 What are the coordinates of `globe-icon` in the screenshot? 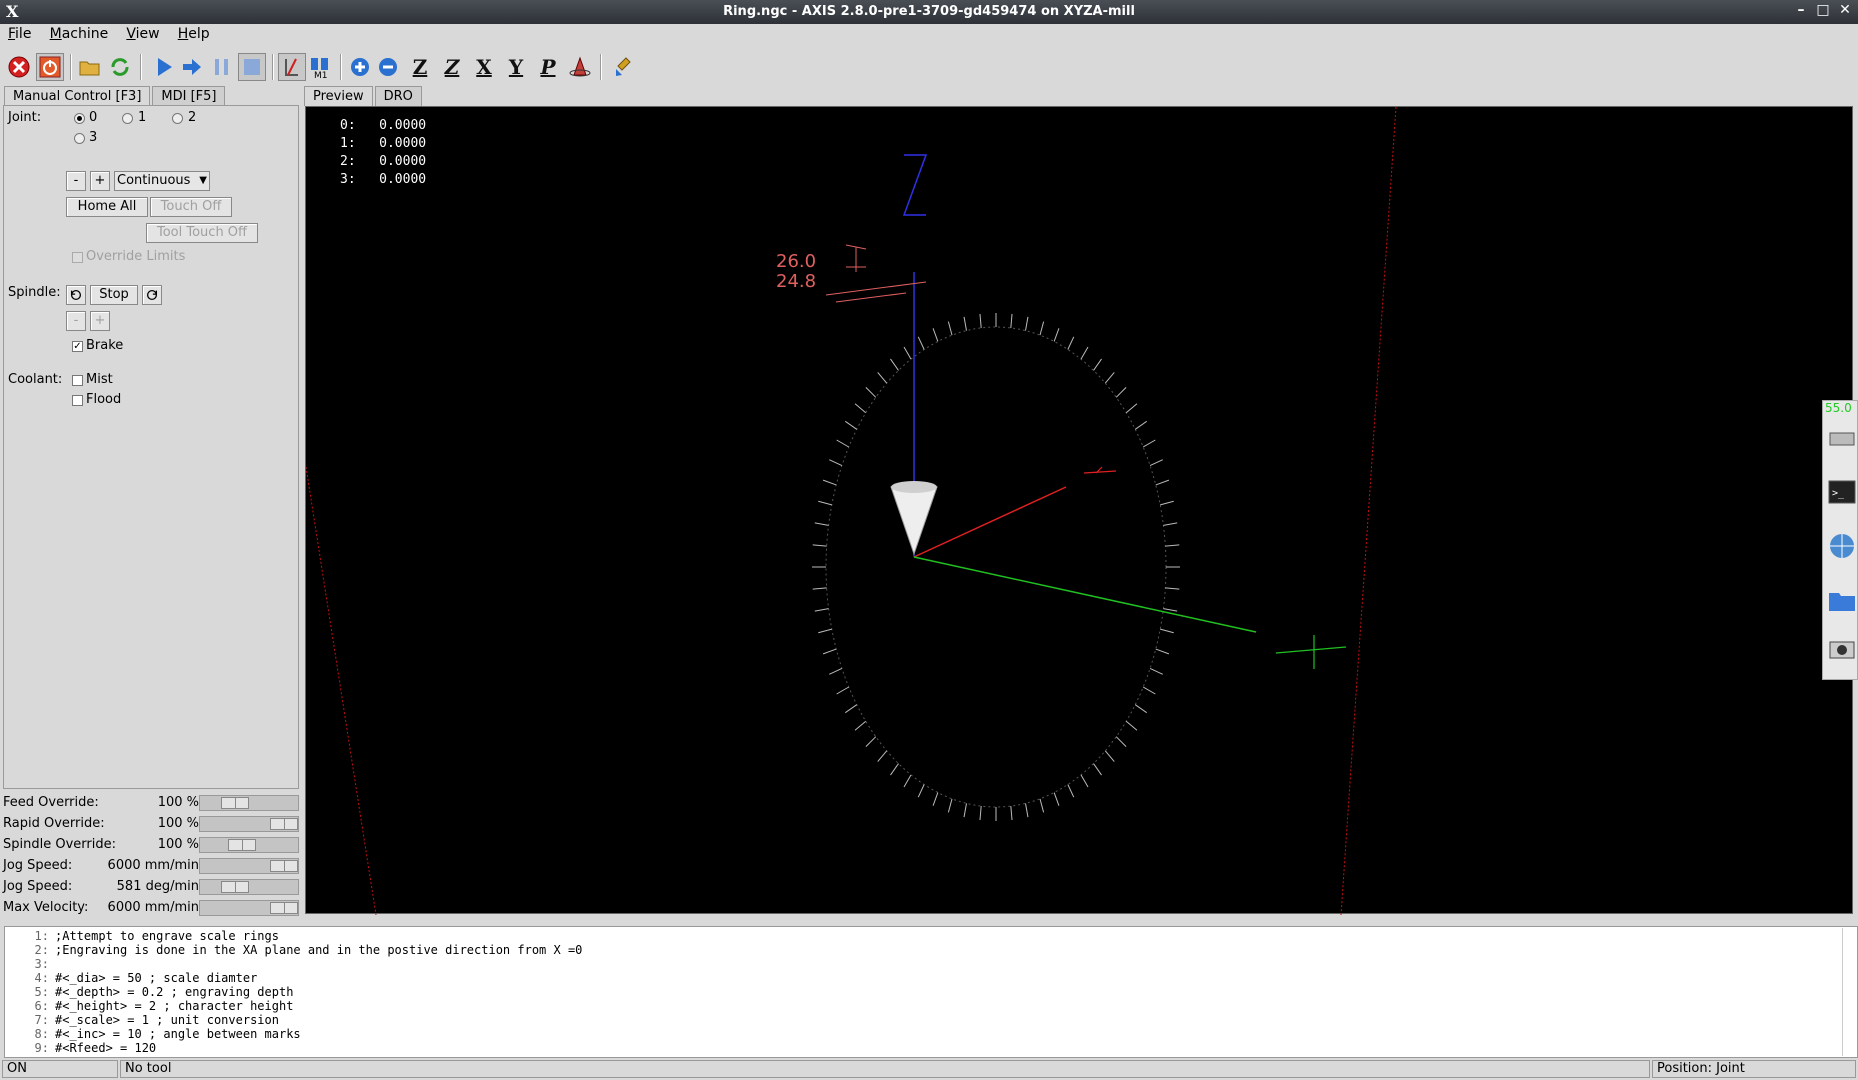 It's located at (1842, 546).